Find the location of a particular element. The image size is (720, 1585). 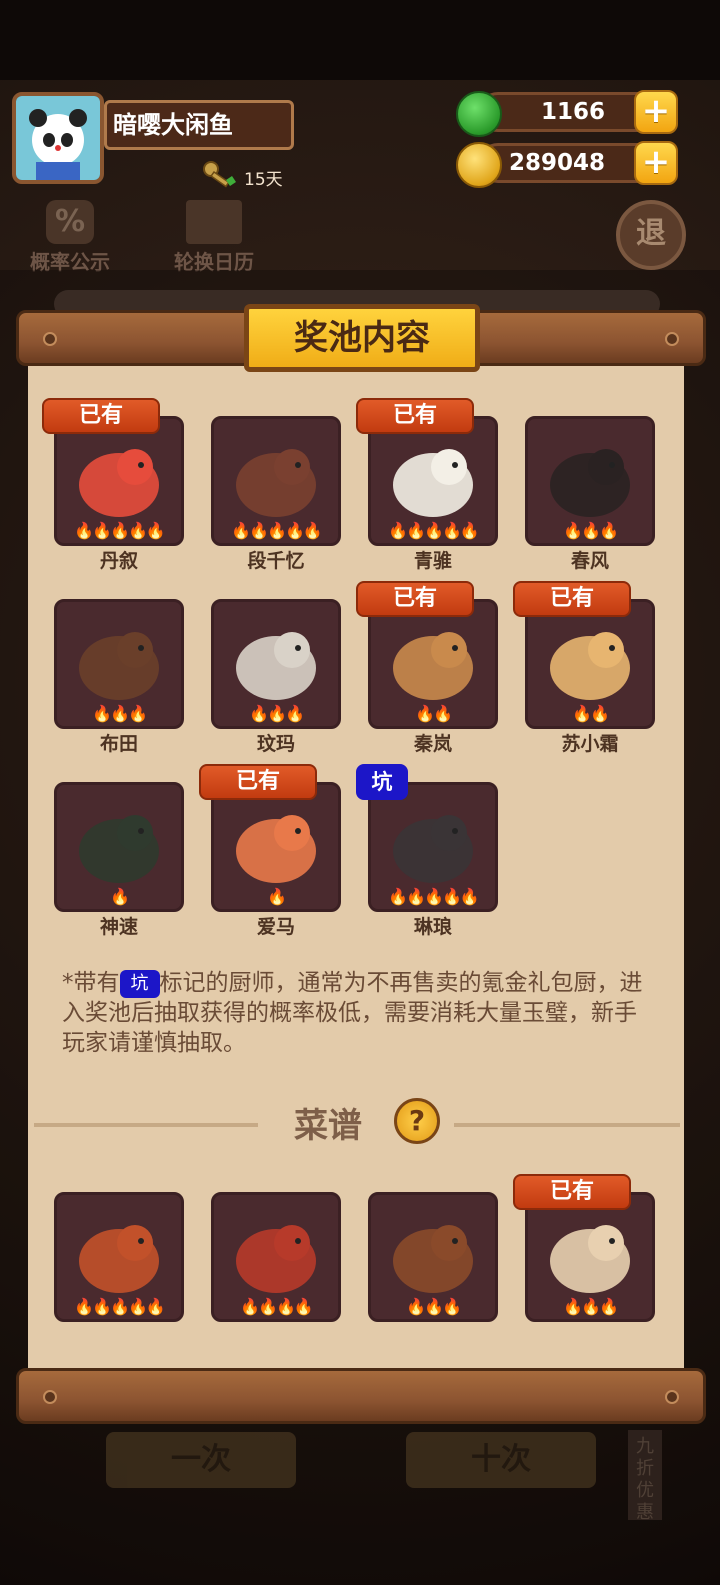

jade-counter: 1166 is located at coordinates (568, 112).